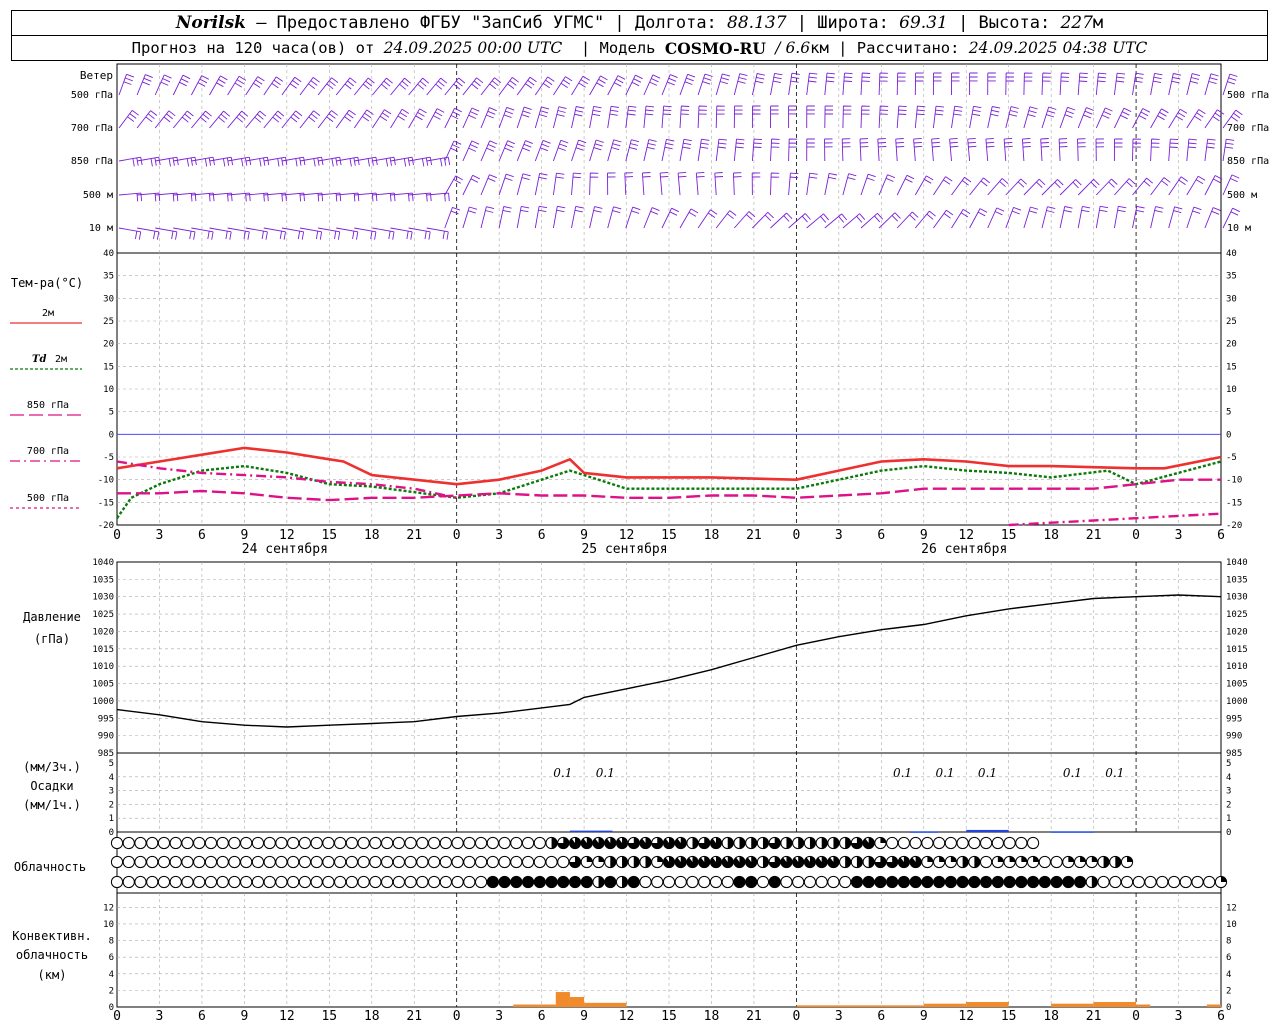  I want to click on temperature-tick-label-right: -15, so click(1234, 503).